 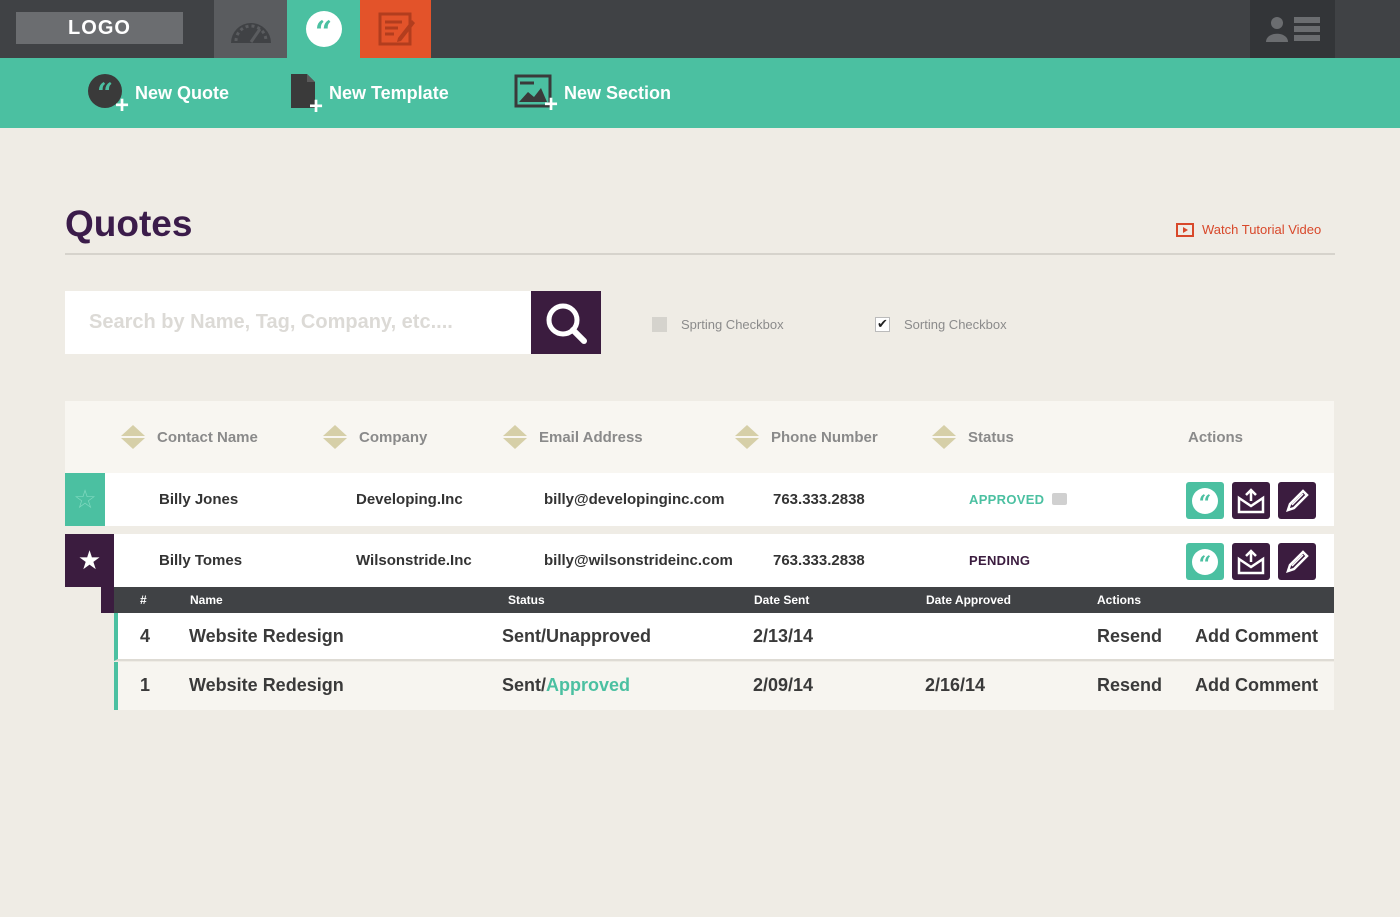 What do you see at coordinates (1119, 600) in the screenshot?
I see `subtable-col-actions: Actions` at bounding box center [1119, 600].